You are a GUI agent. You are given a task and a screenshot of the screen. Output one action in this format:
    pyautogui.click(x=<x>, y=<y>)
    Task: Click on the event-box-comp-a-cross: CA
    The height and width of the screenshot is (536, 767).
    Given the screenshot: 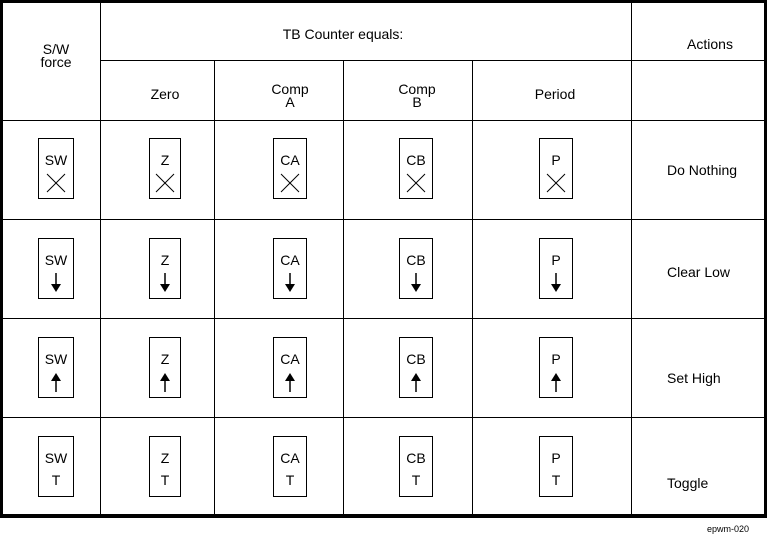 What is the action you would take?
    pyautogui.click(x=290, y=168)
    